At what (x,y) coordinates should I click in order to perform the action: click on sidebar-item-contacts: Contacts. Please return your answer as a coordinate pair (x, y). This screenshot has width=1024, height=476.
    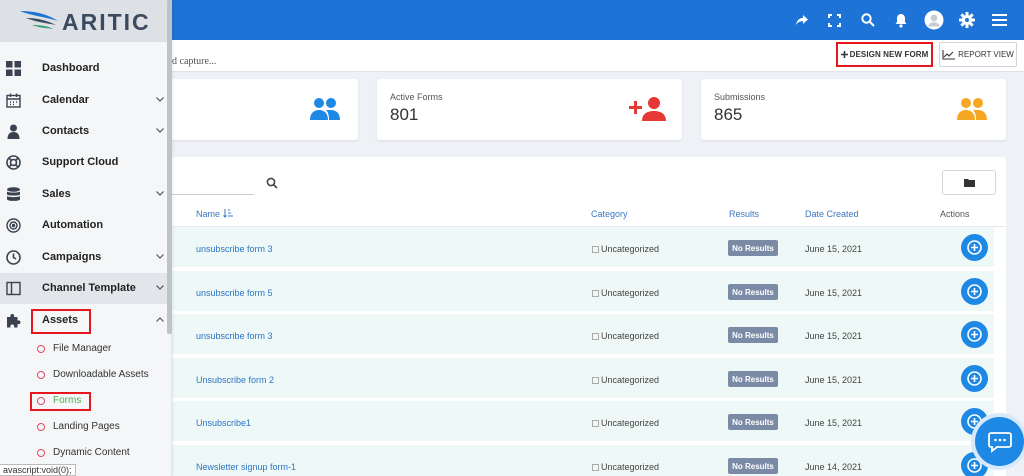
    Looking at the image, I should click on (83, 131).